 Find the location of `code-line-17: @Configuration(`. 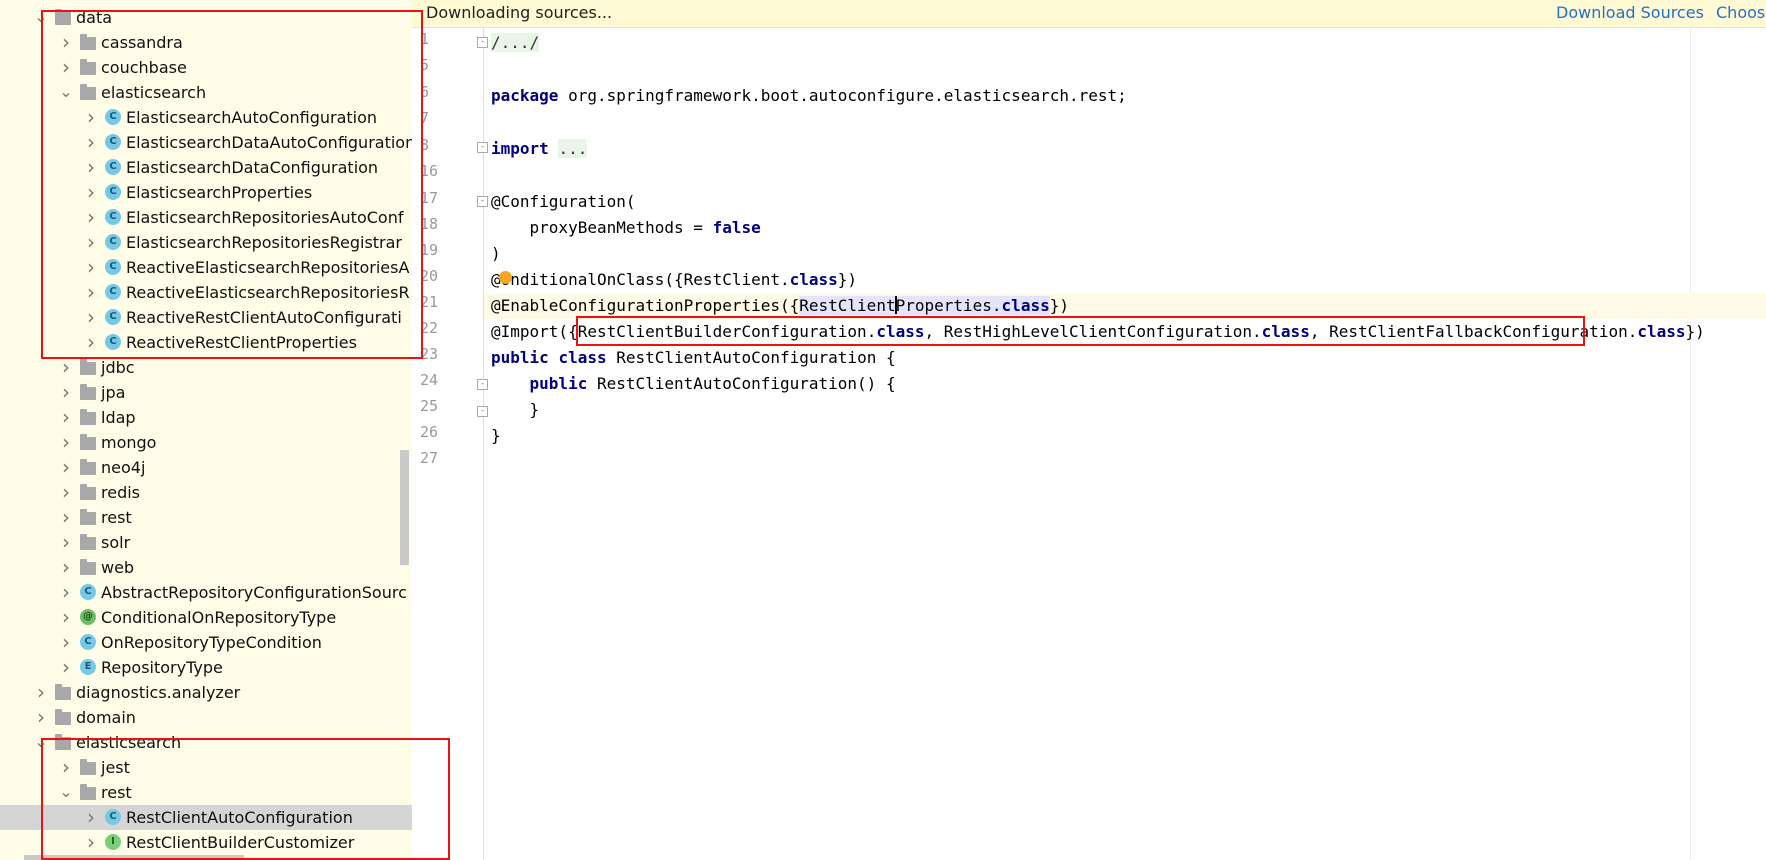

code-line-17: @Configuration( is located at coordinates (563, 202).